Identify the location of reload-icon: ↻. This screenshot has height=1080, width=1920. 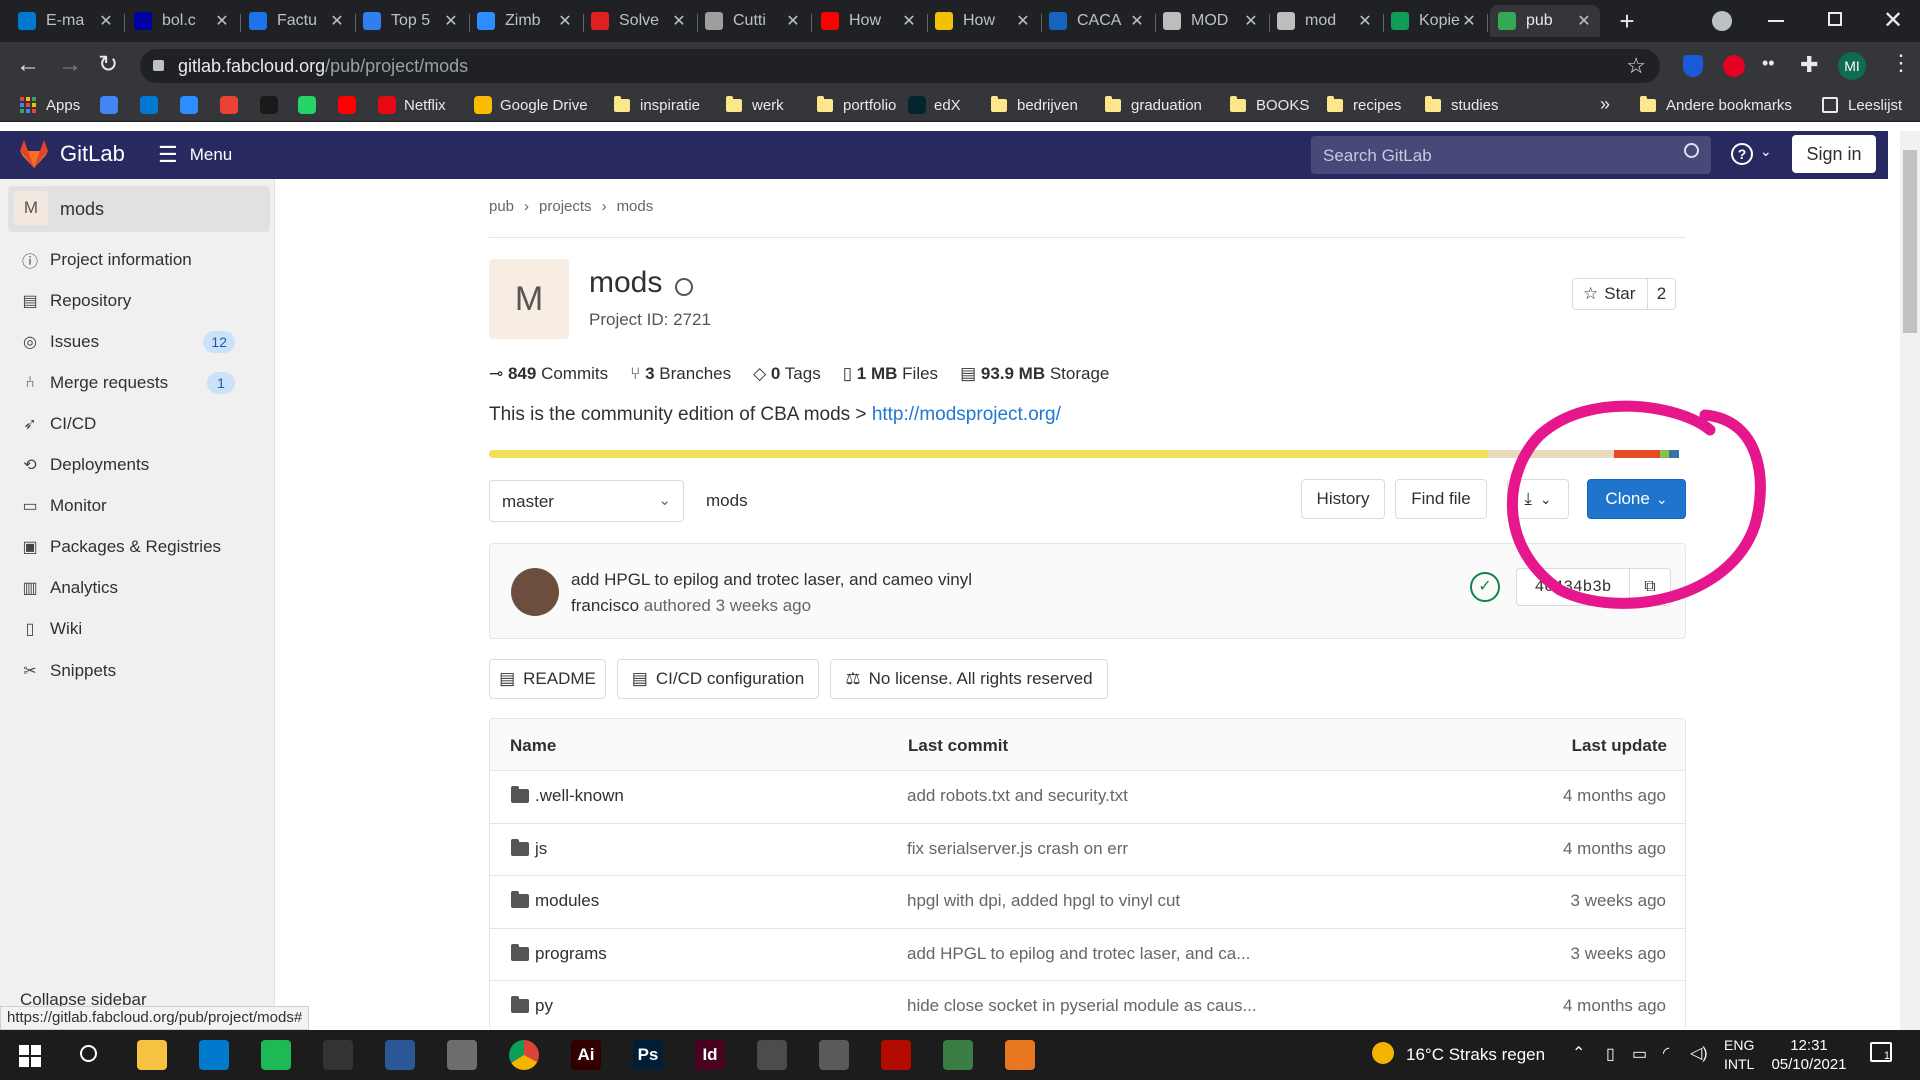
(108, 64).